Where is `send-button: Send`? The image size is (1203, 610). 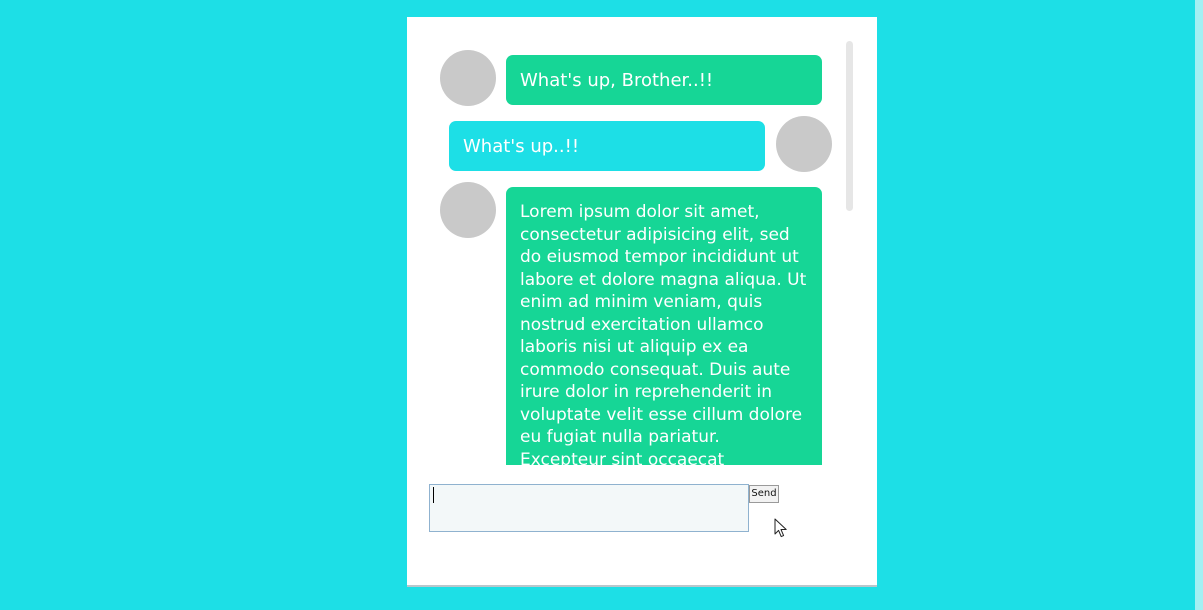 send-button: Send is located at coordinates (764, 494).